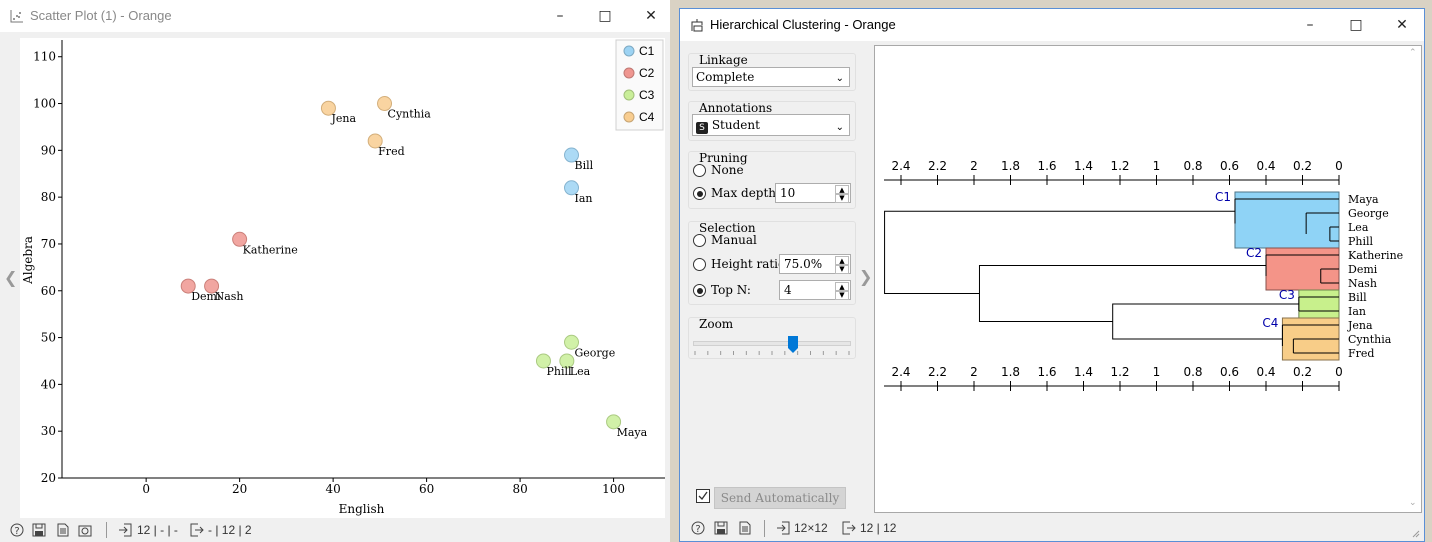 The image size is (1432, 542). What do you see at coordinates (1363, 269) in the screenshot?
I see `leaf-label: Demi` at bounding box center [1363, 269].